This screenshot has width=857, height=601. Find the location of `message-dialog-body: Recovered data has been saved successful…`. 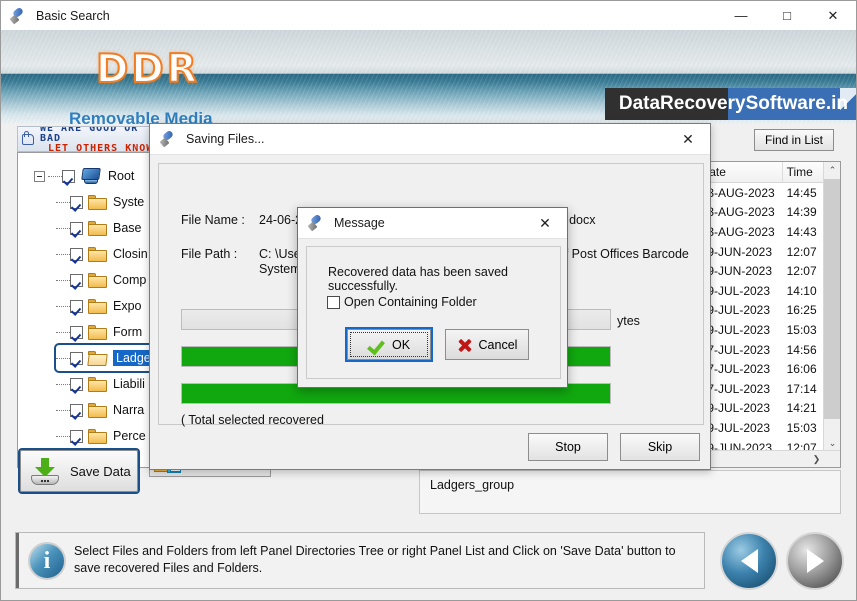

message-dialog-body: Recovered data has been saved successful… is located at coordinates (433, 312).